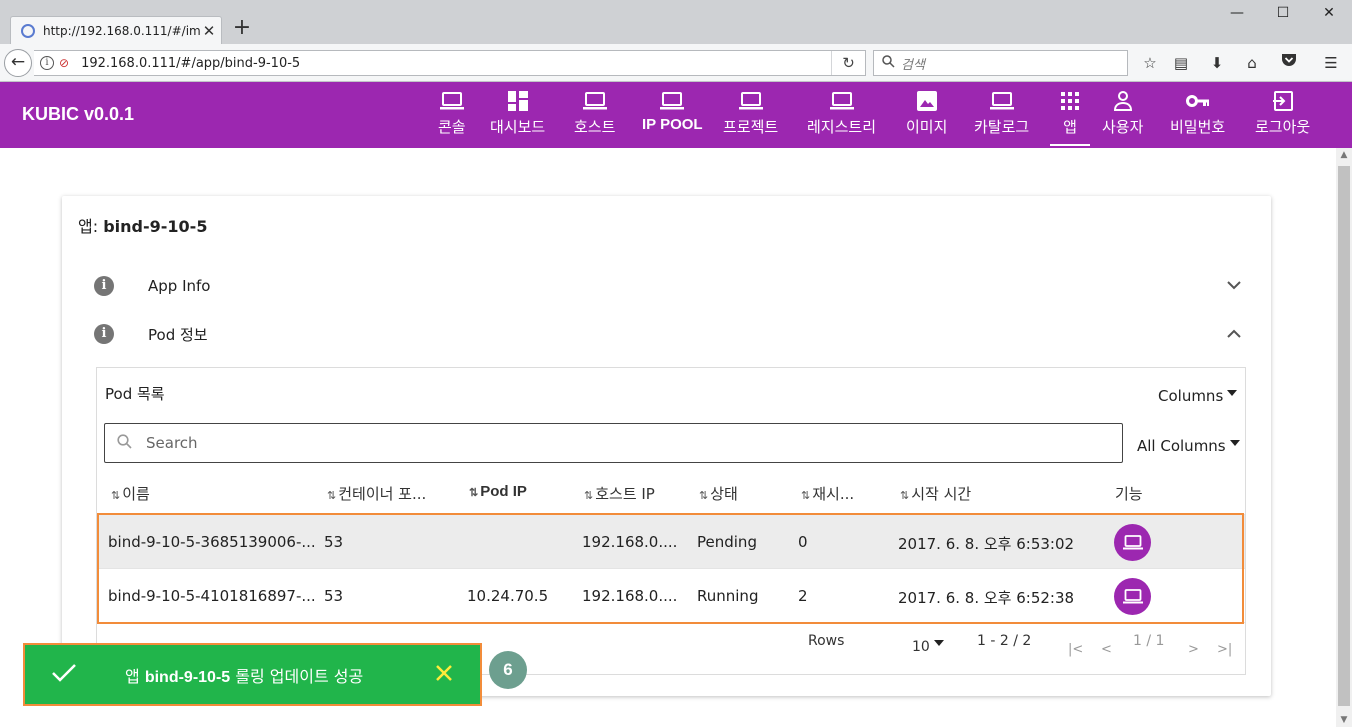  What do you see at coordinates (1193, 649) in the screenshot?
I see `next-page-icon: >` at bounding box center [1193, 649].